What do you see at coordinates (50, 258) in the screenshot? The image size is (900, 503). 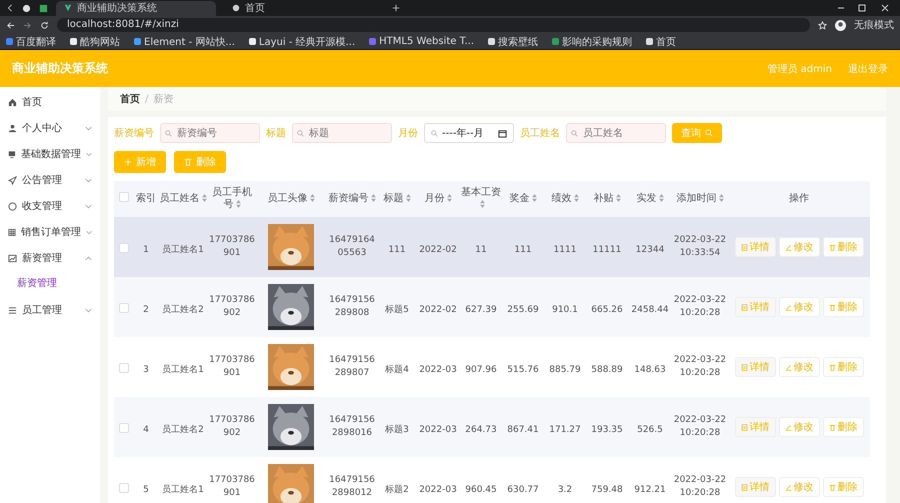 I see `sidebar-item: 薪资管理` at bounding box center [50, 258].